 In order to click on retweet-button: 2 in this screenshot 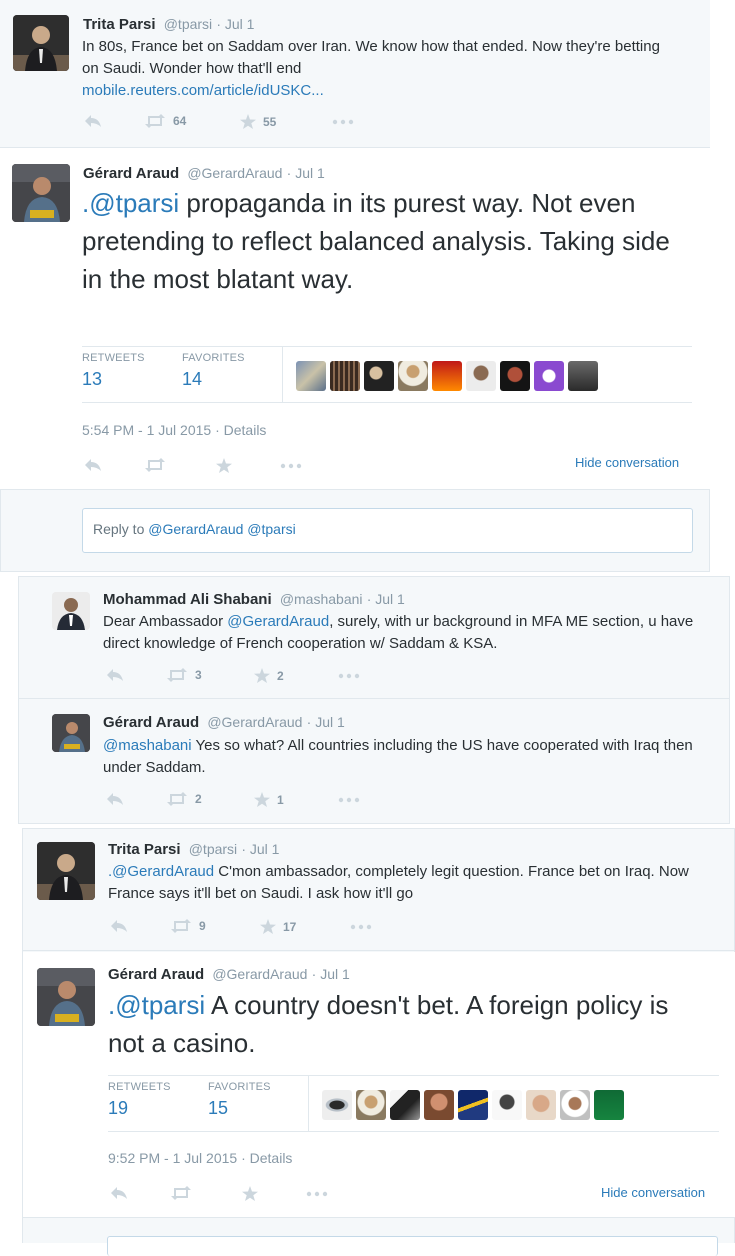, I will do `click(184, 799)`.